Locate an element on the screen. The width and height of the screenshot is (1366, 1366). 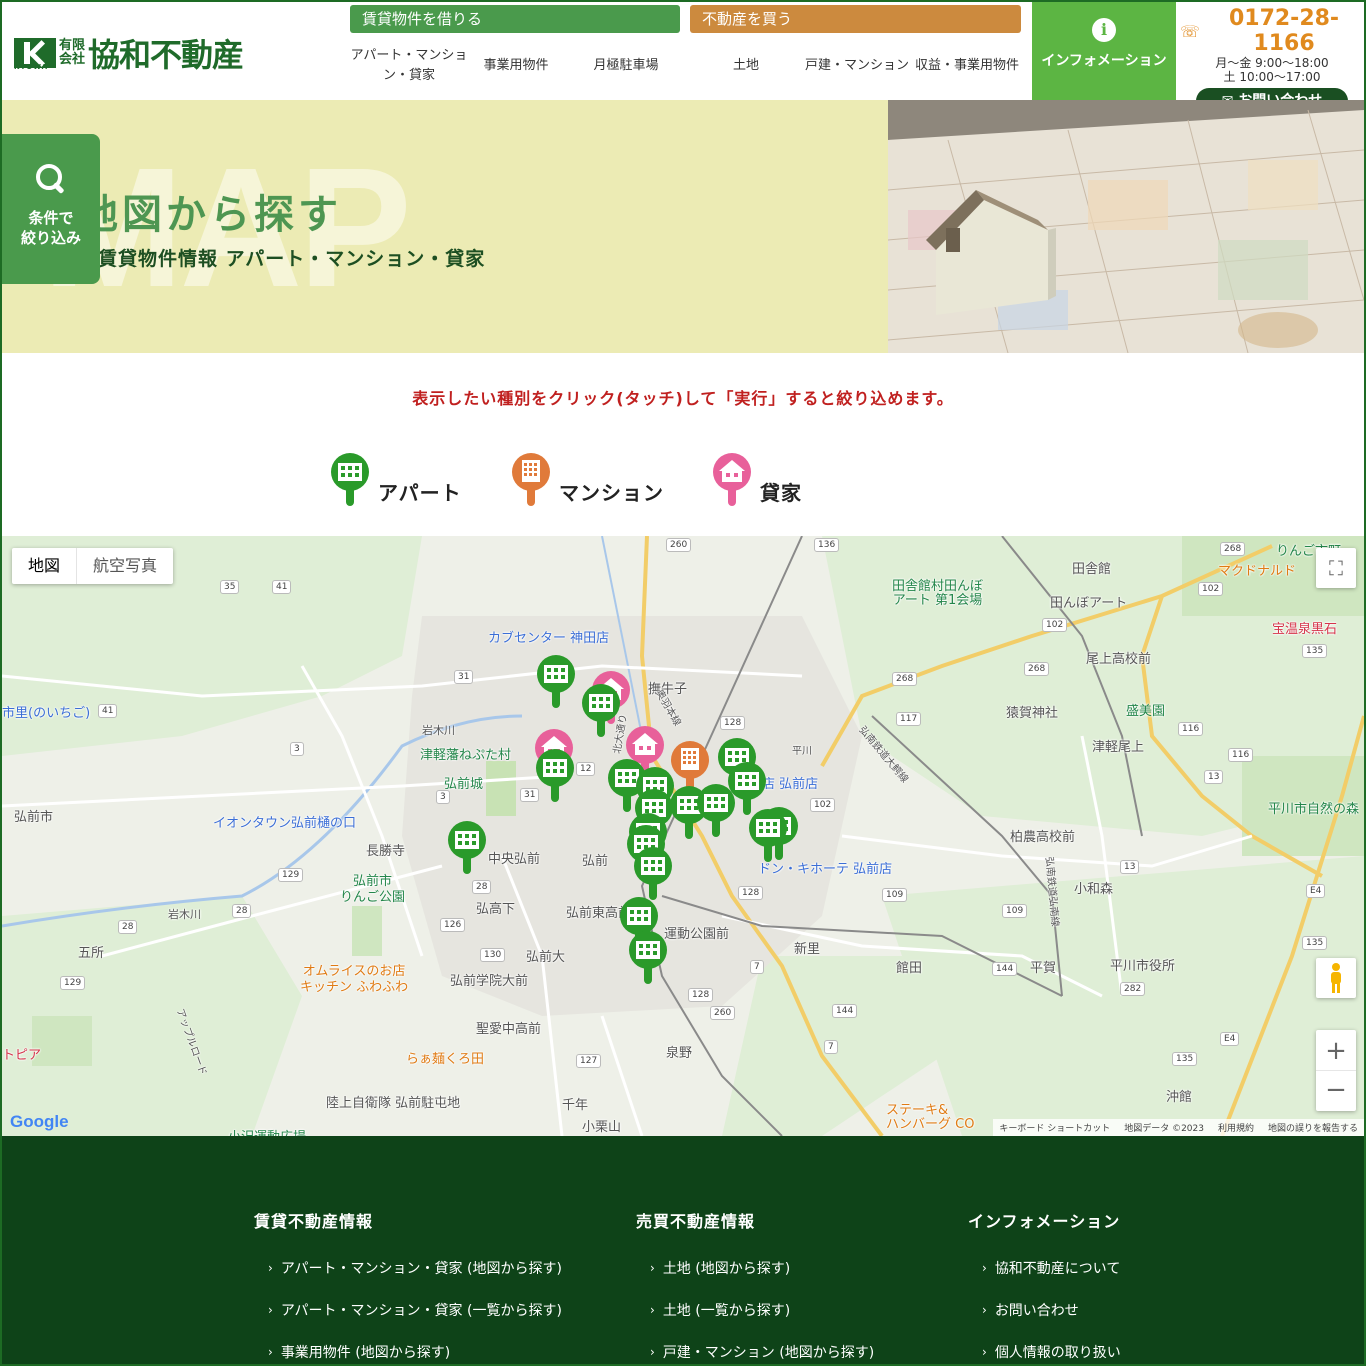
type-apartment-option: アパート is located at coordinates (396, 478).